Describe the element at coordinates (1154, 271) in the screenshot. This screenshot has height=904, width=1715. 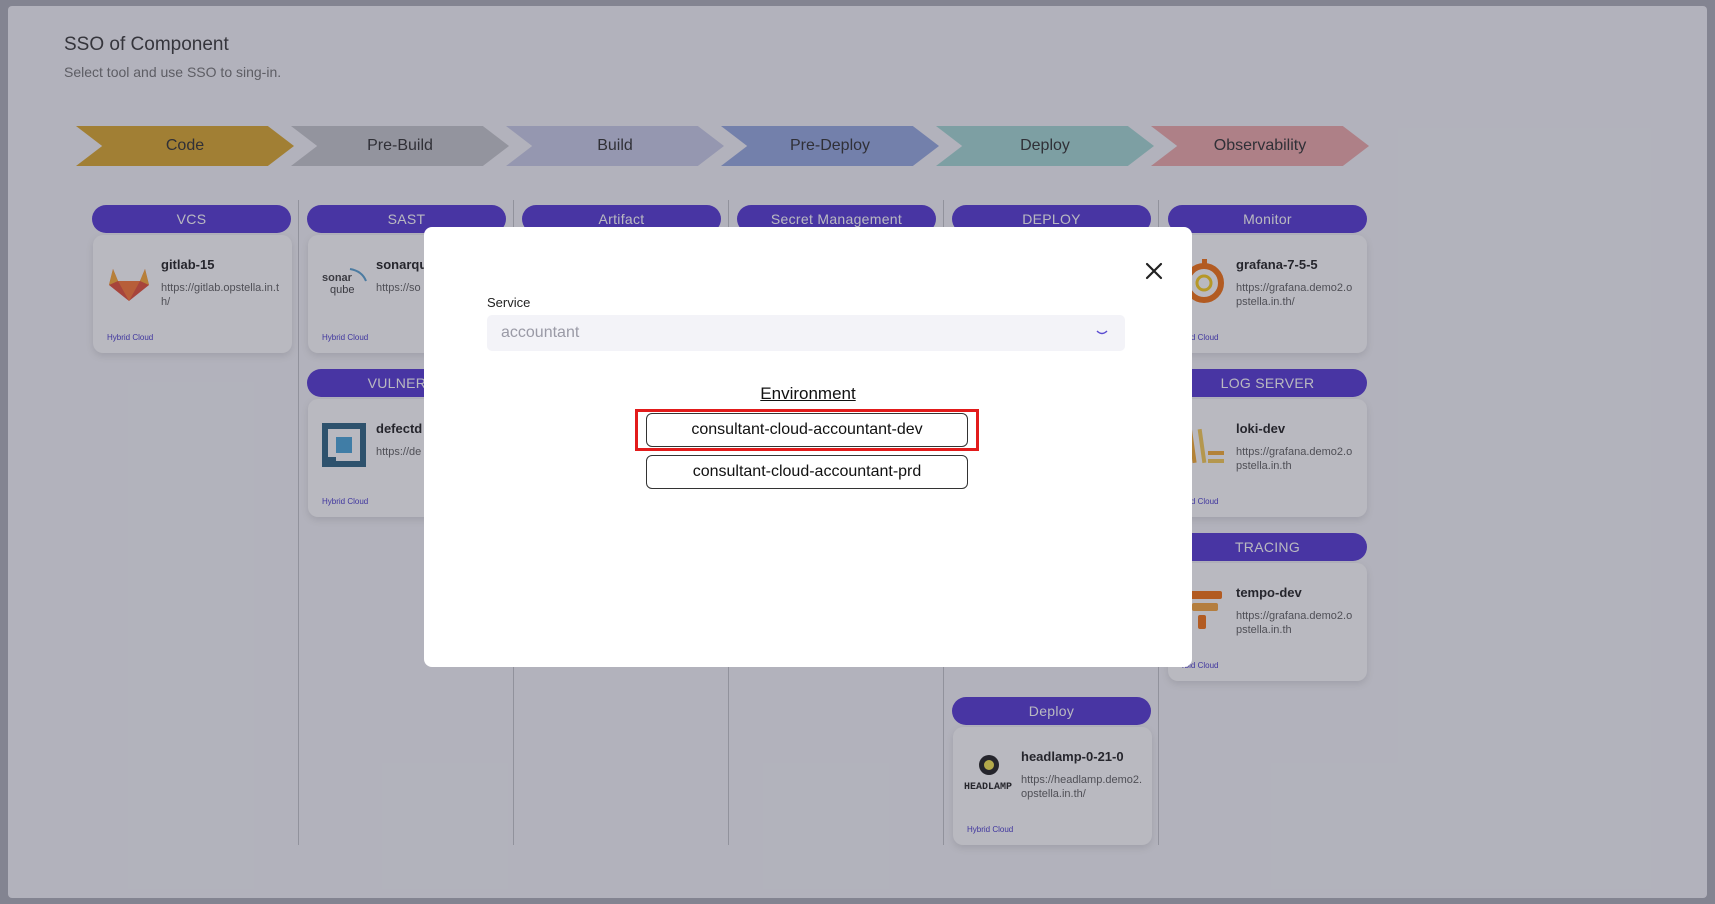
I see `close-icon` at that location.